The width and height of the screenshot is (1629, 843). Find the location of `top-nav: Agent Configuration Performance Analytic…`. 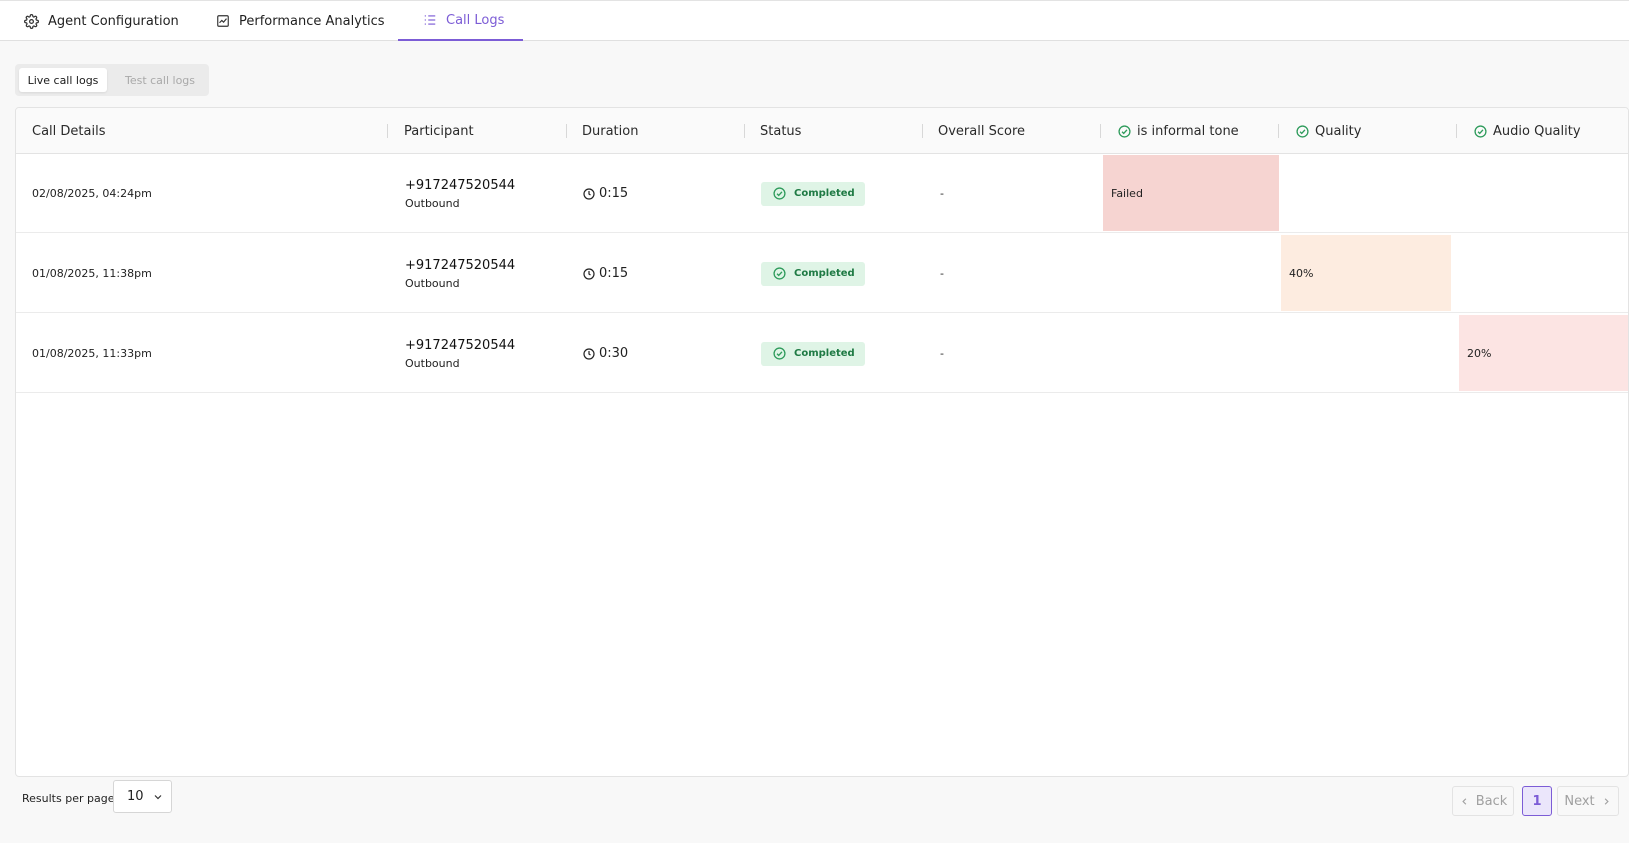

top-nav: Agent Configuration Performance Analytic… is located at coordinates (814, 20).